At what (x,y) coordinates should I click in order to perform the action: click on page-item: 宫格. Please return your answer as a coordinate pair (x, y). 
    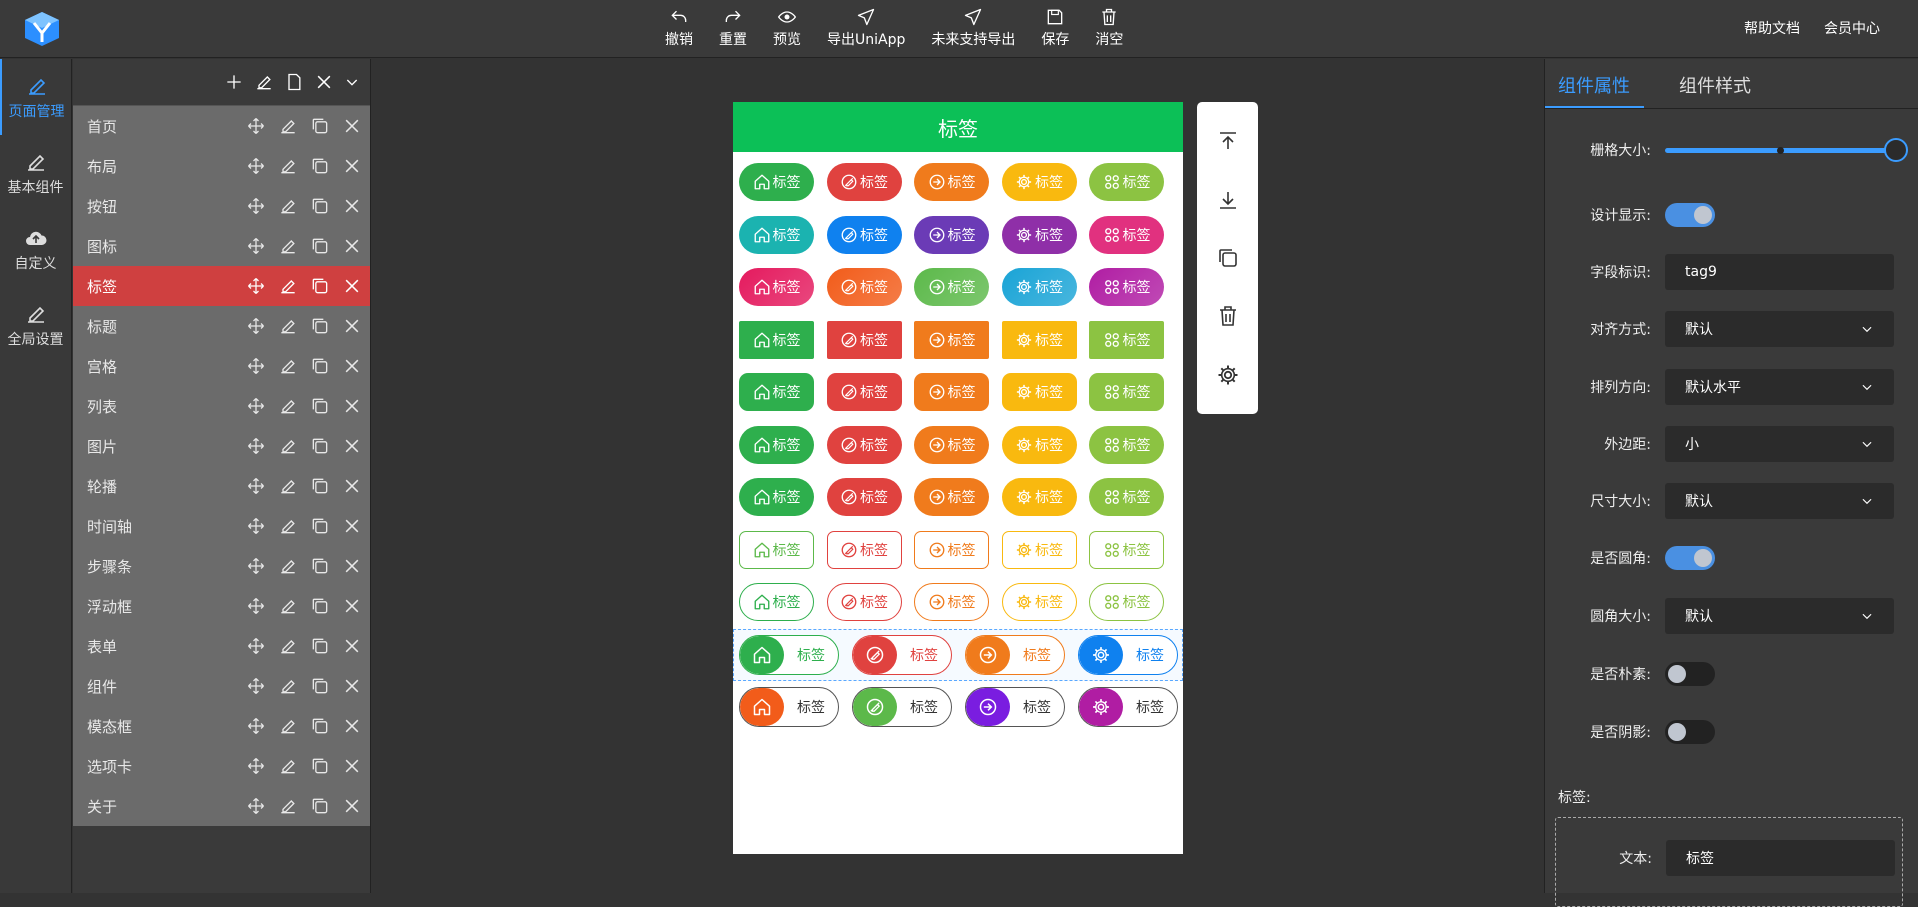
    Looking at the image, I should click on (221, 366).